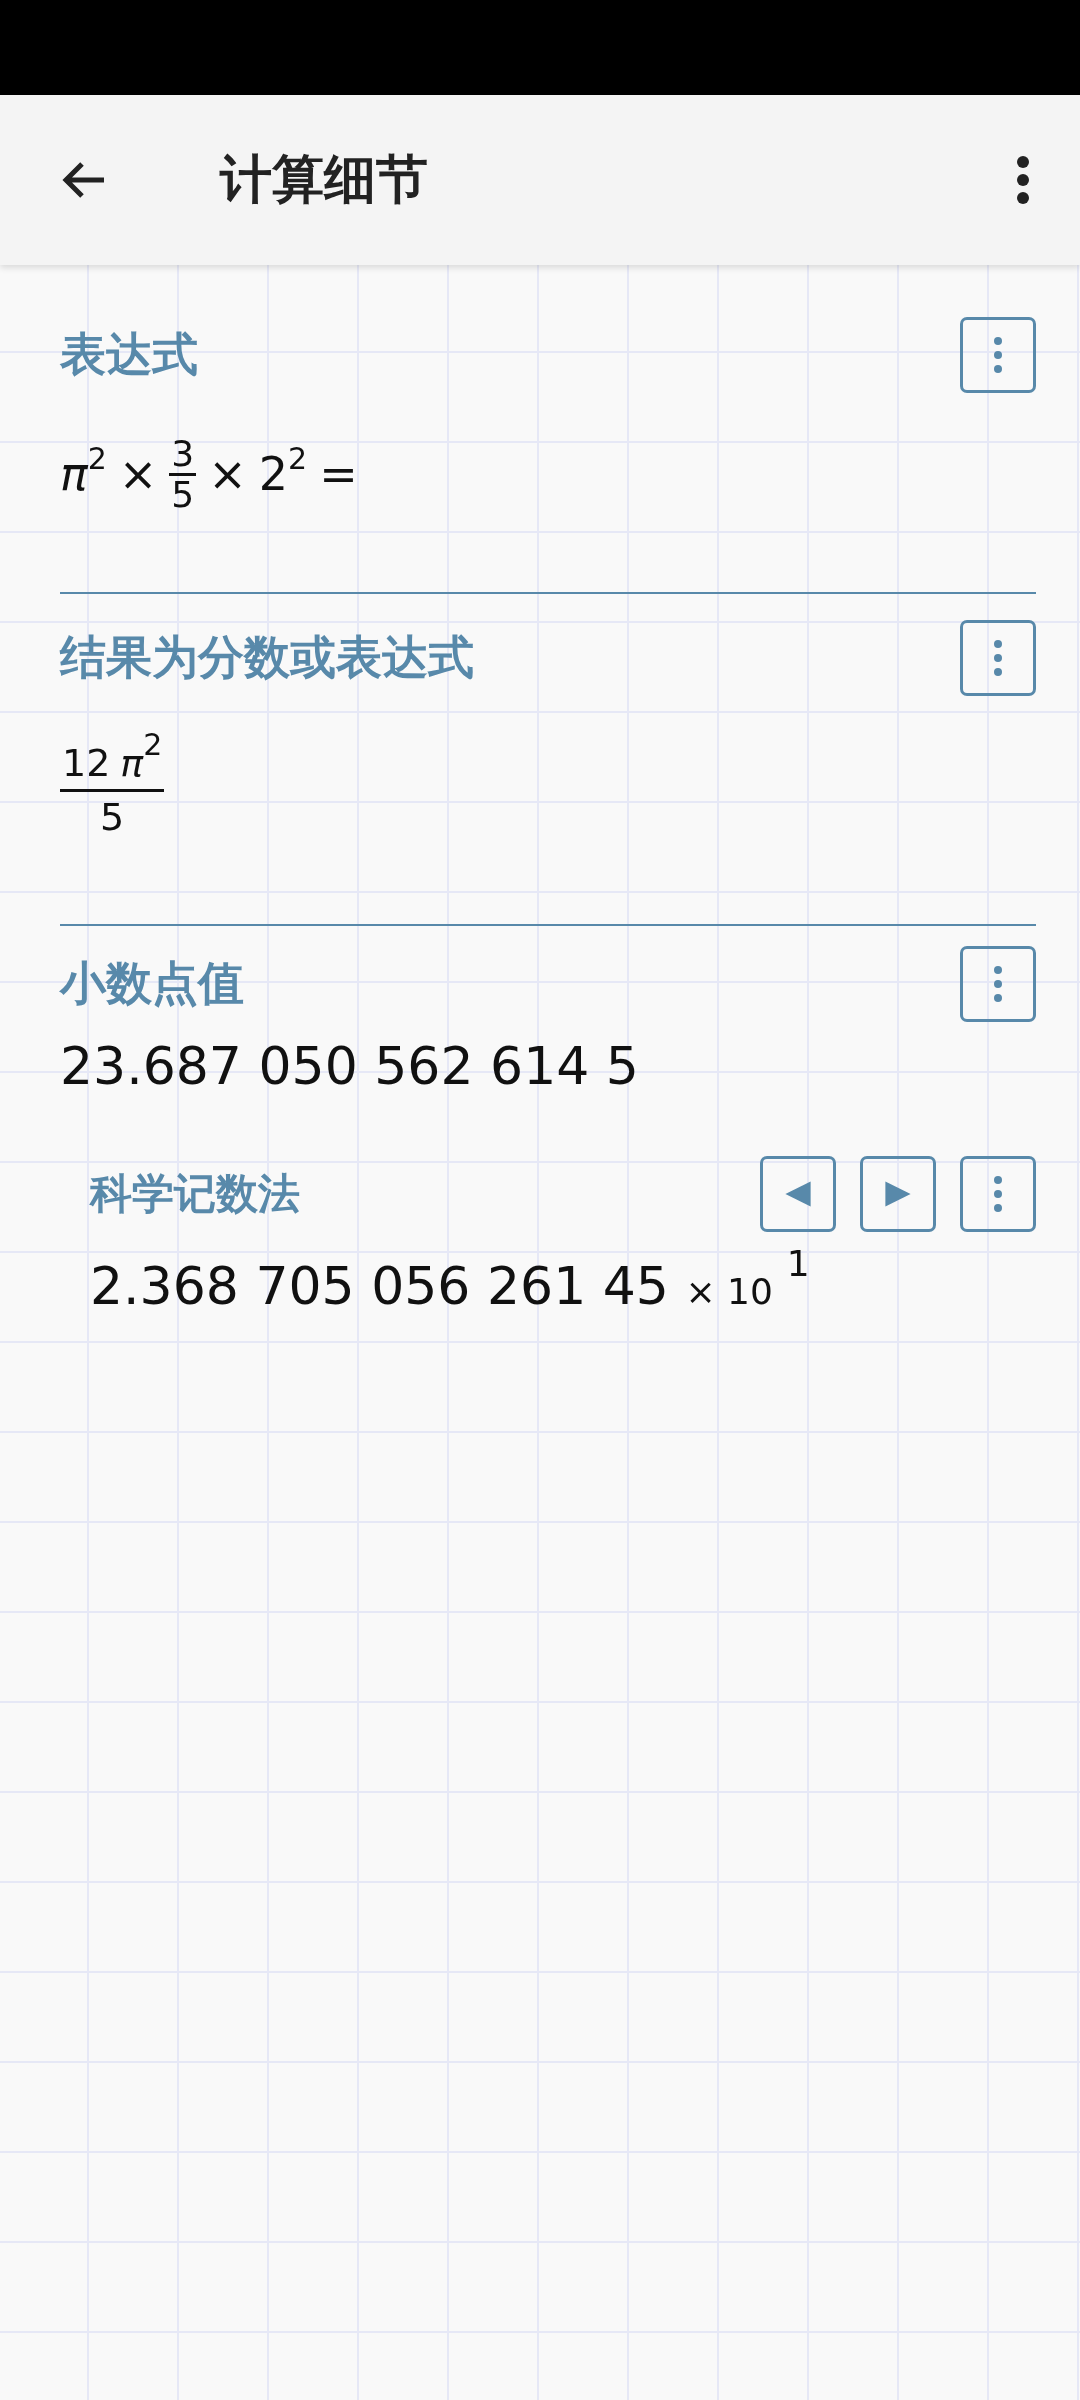 The image size is (1080, 2400). I want to click on more-options-icon, so click(1023, 180).